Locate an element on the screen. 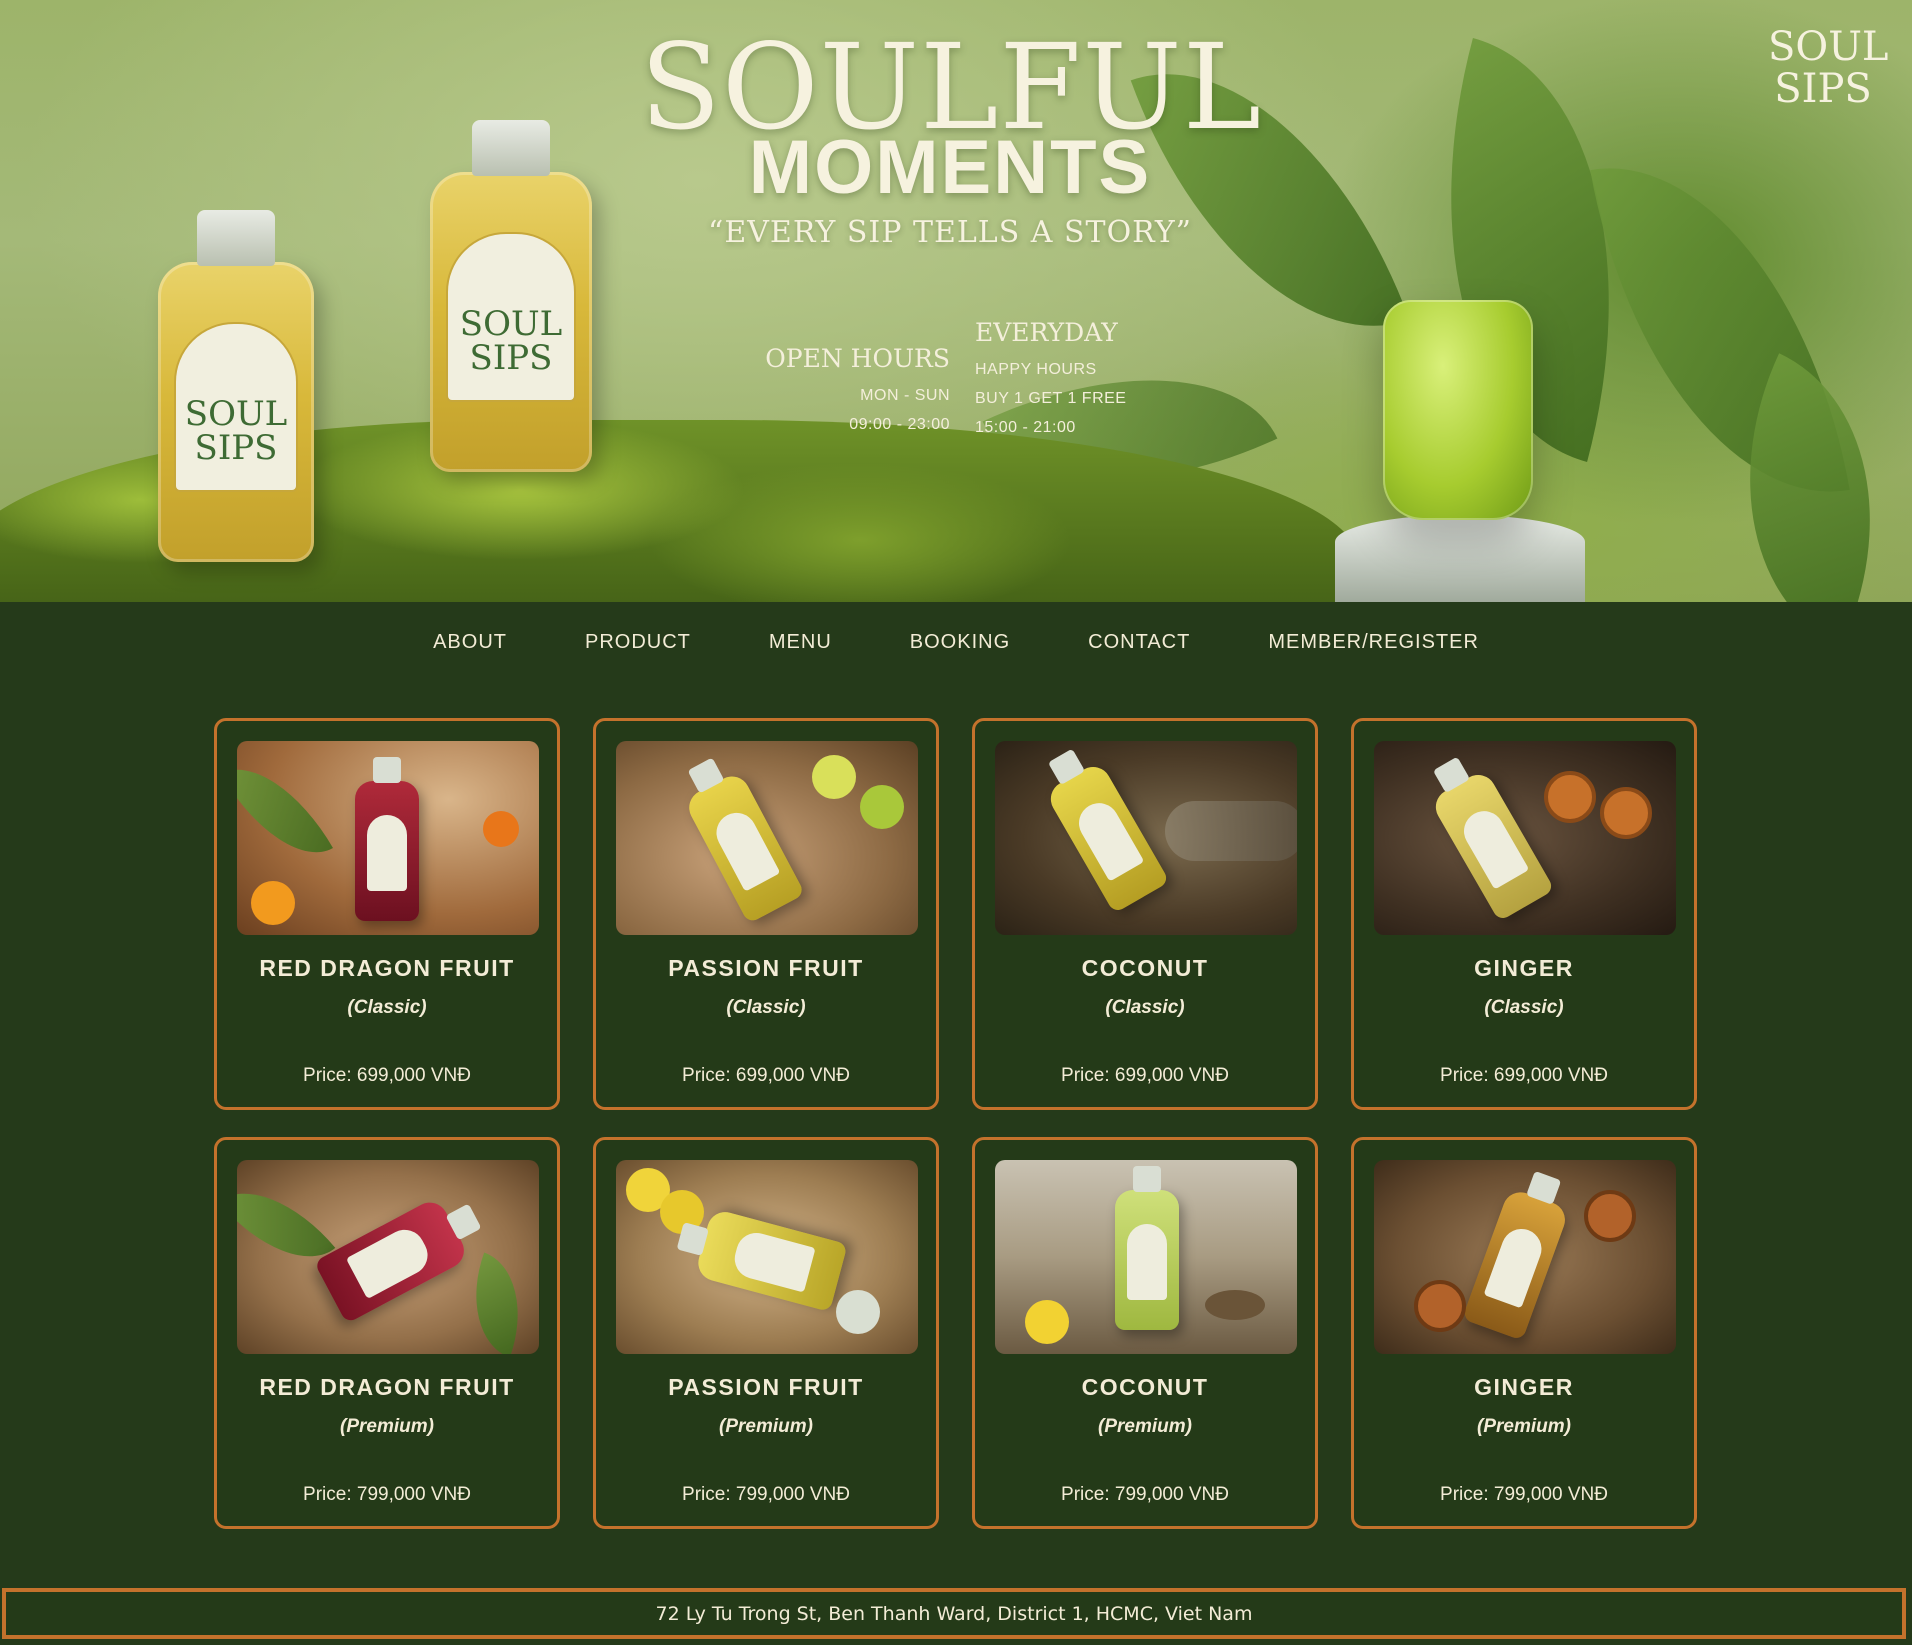 The image size is (1912, 1645). nav-menu: MENU is located at coordinates (800, 642).